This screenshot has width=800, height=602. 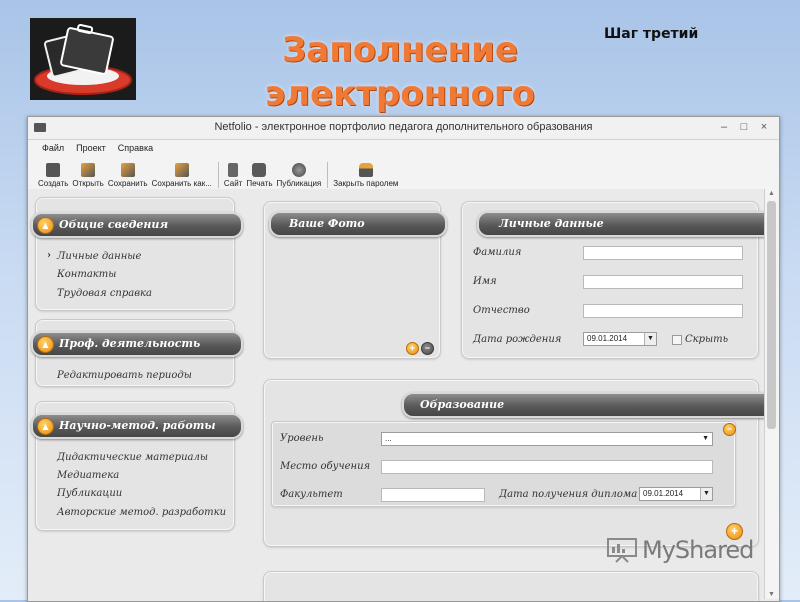 What do you see at coordinates (547, 439) in the screenshot?
I see `level-select: ... ▼` at bounding box center [547, 439].